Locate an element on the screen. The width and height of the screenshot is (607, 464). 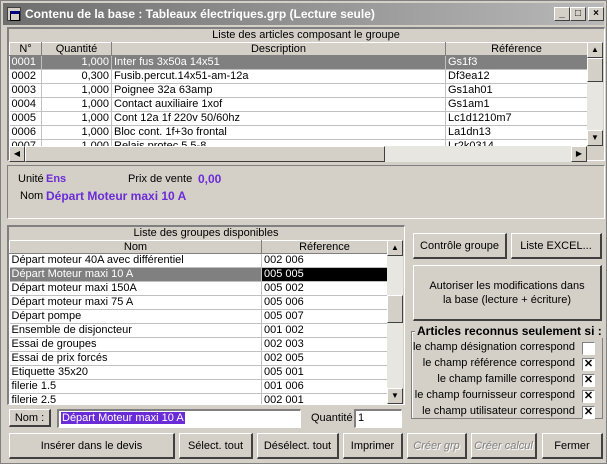
articles-col-header: Description is located at coordinates (278, 49).